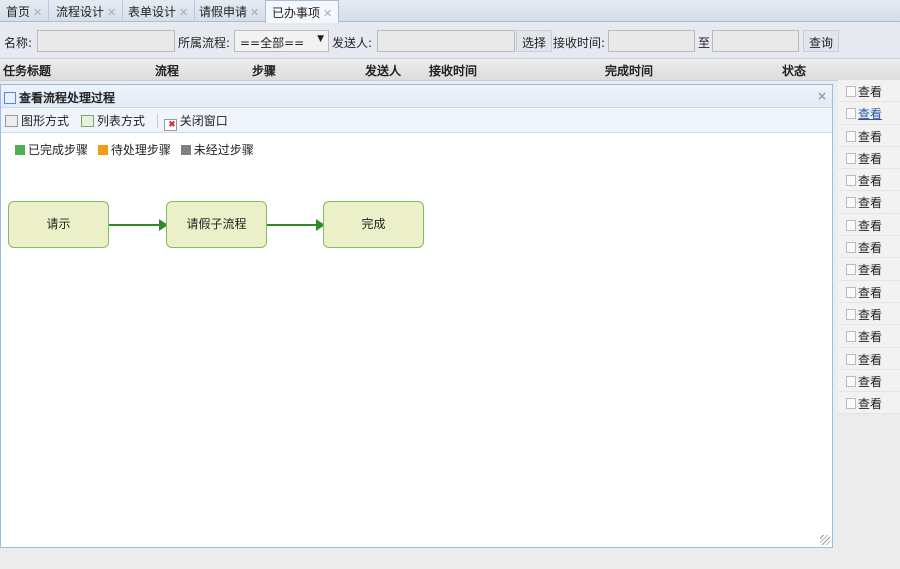 This screenshot has height=569, width=900. I want to click on name-input, so click(106, 41).